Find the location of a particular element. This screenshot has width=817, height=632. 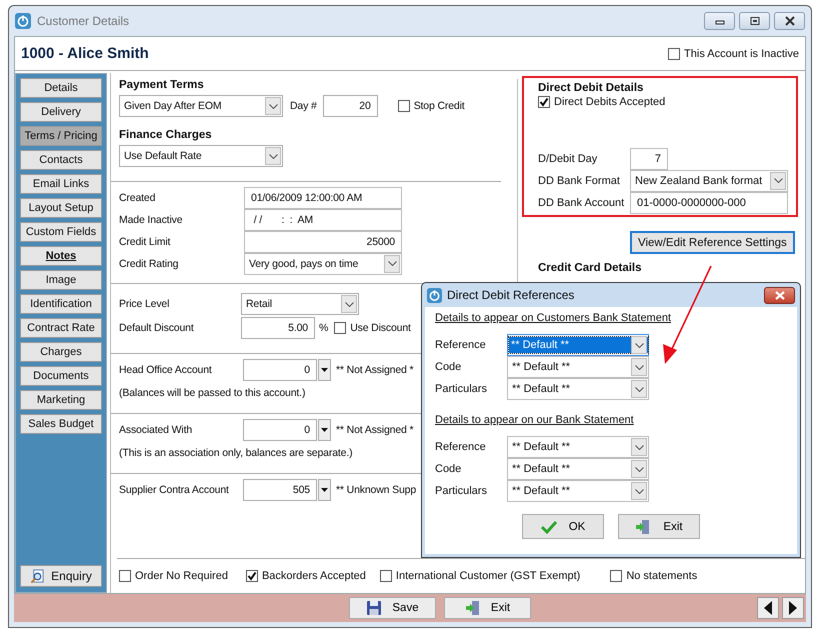

dropdown: Use Default Rate is located at coordinates (201, 156).